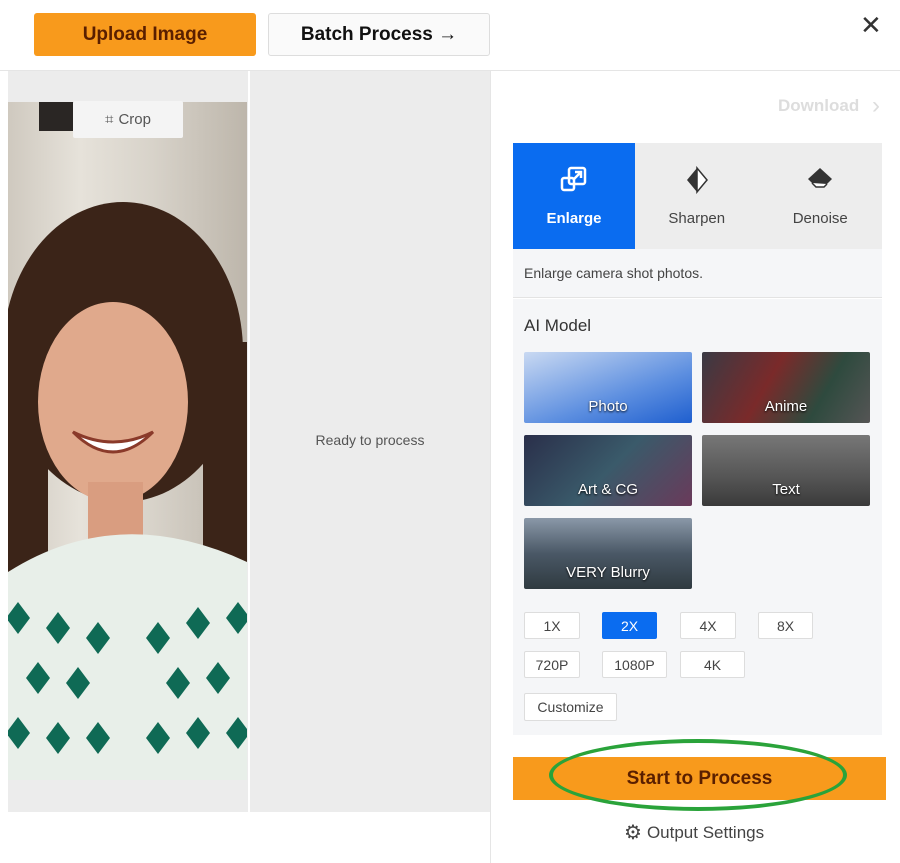 The image size is (900, 863). What do you see at coordinates (712, 664) in the screenshot?
I see `scale-4k-button: 4K` at bounding box center [712, 664].